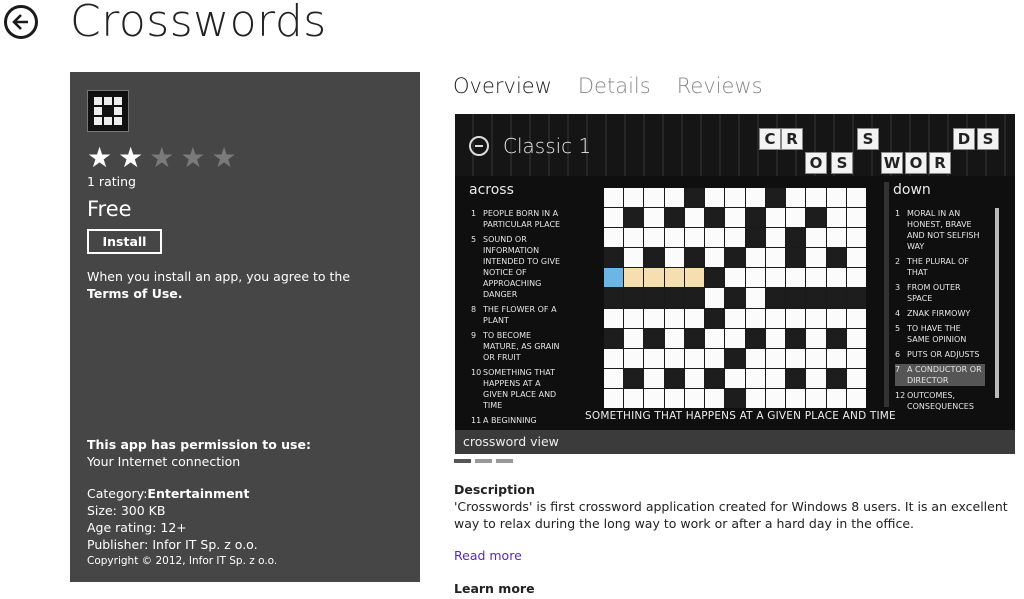 The image size is (1024, 599). I want to click on clue-scroll-track, so click(886, 294).